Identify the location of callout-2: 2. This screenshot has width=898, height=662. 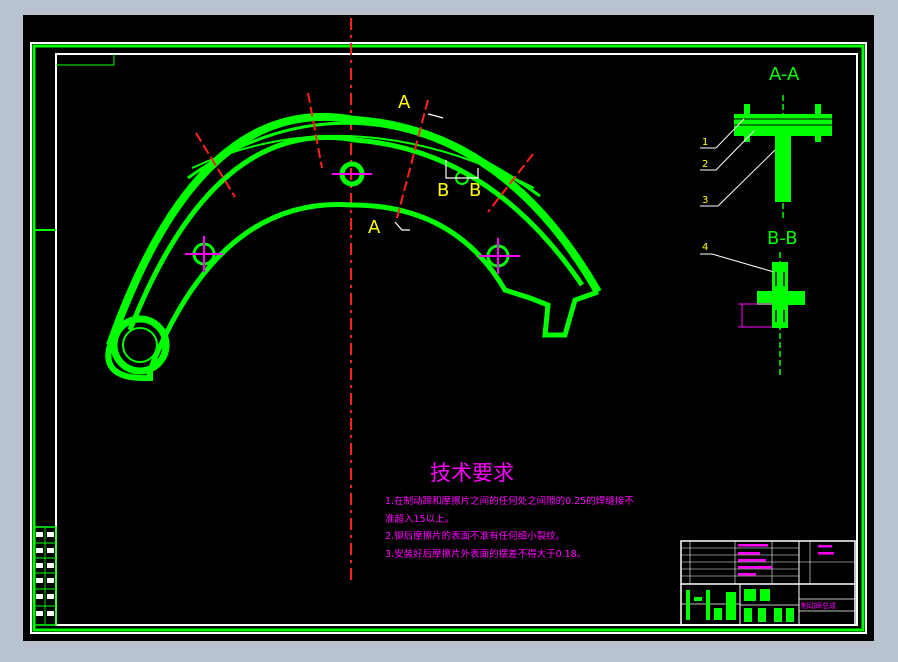
(705, 164).